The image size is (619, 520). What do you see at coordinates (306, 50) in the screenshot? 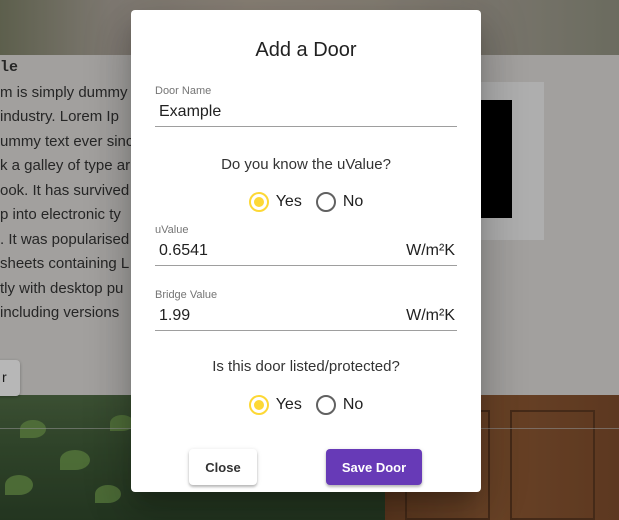
I see `dialog-title: Add a Door` at bounding box center [306, 50].